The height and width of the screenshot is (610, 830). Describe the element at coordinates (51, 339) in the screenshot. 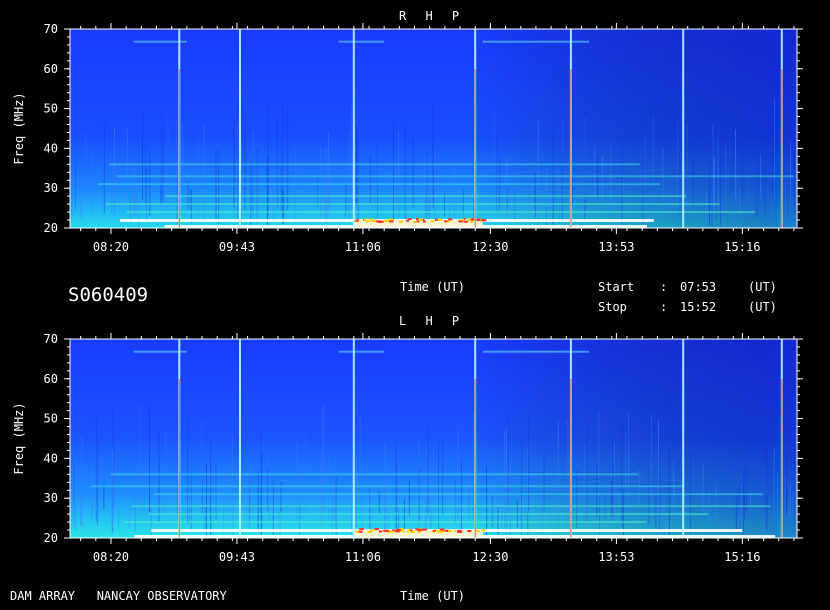

I see `y-tick-label: 70` at that location.